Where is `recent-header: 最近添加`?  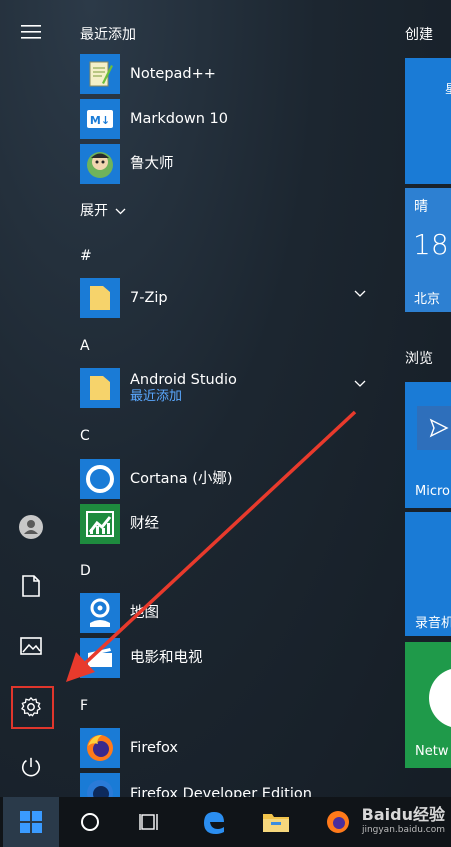
recent-header: 最近添加 is located at coordinates (108, 35).